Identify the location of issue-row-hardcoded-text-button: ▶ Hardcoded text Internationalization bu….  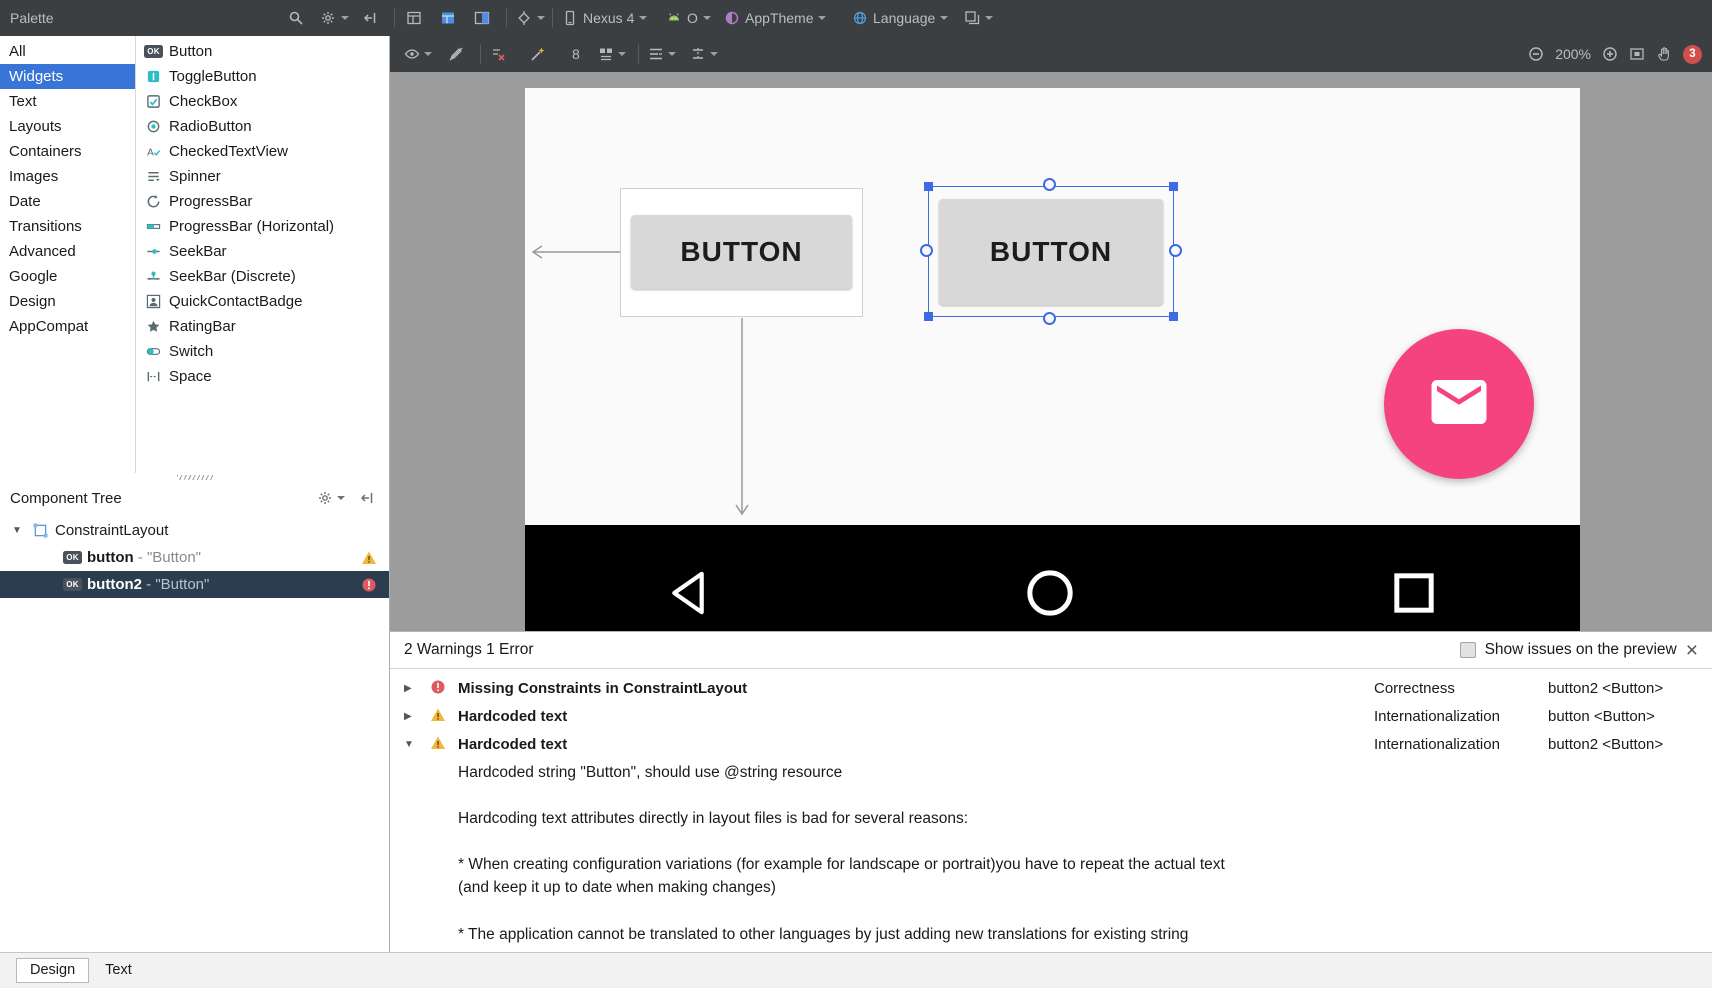
(1051, 716).